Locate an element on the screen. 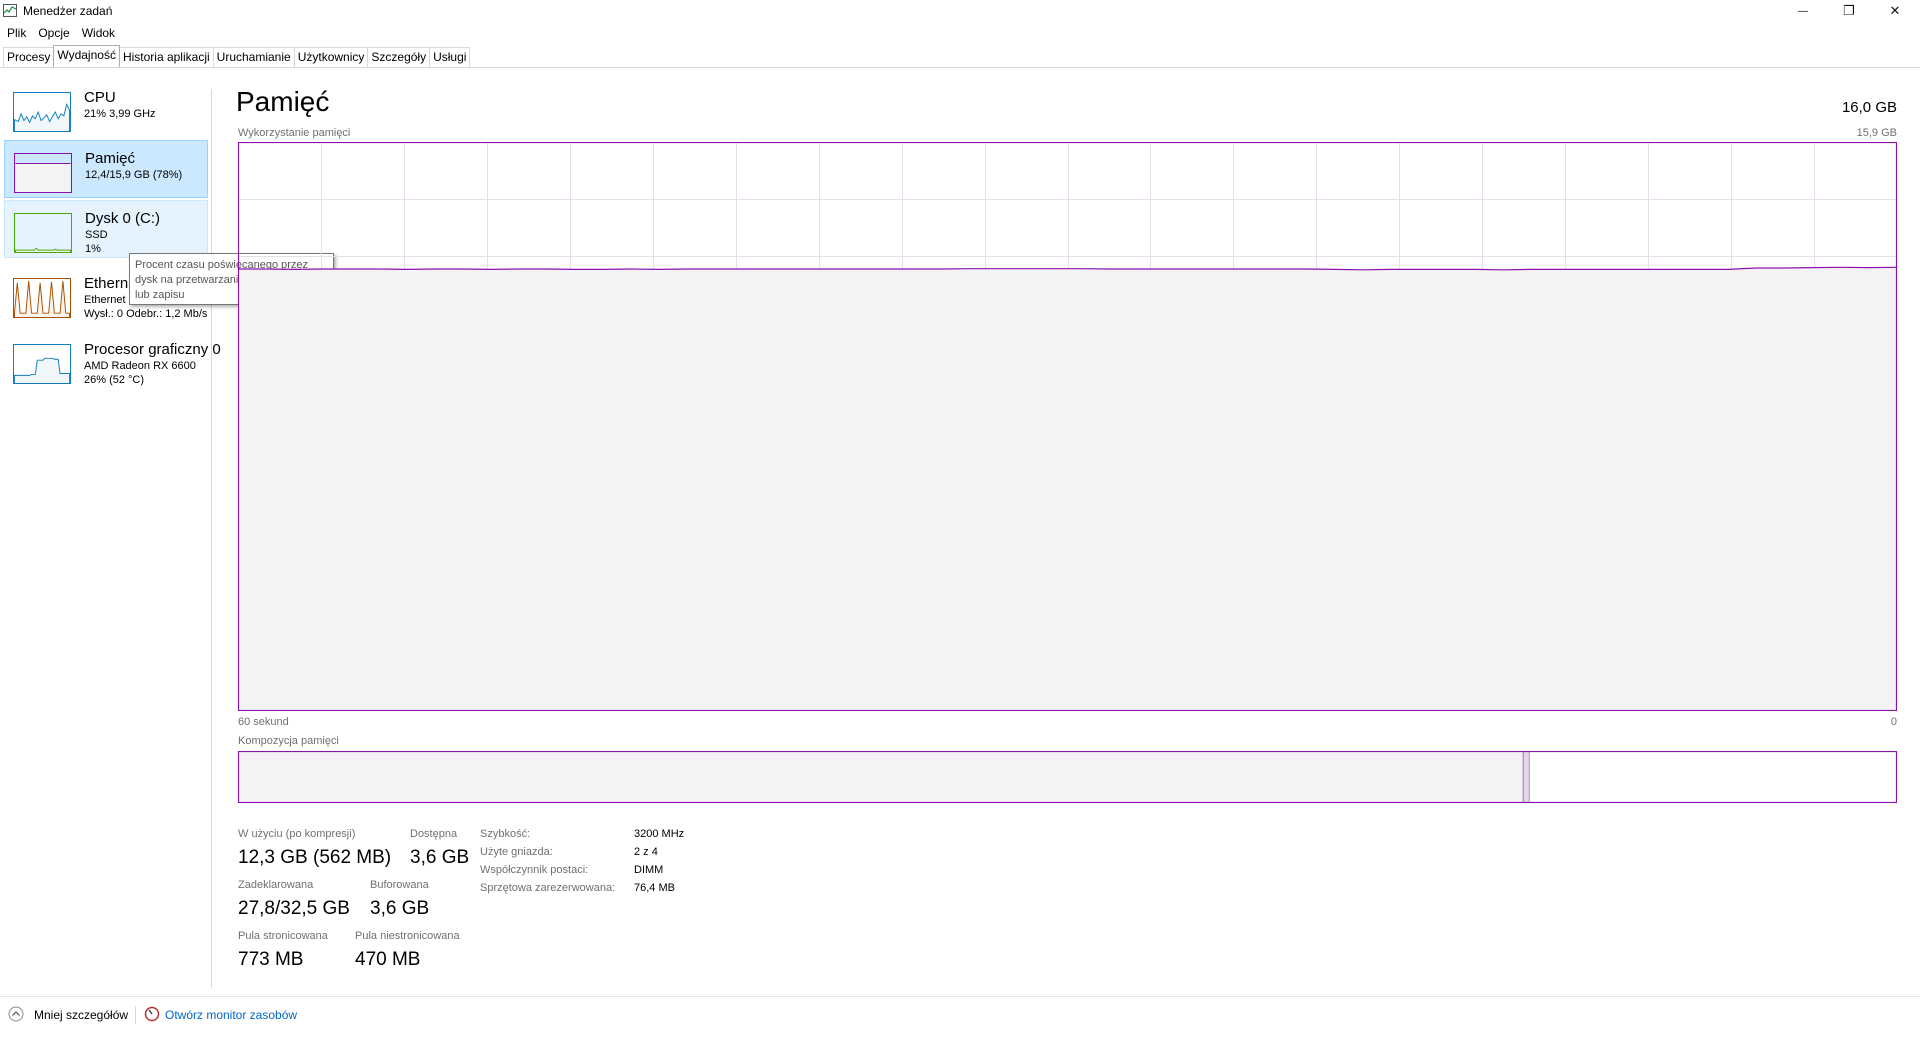 This screenshot has height=1041, width=1920. form-factor-label: Współczynnik postaci: is located at coordinates (534, 870).